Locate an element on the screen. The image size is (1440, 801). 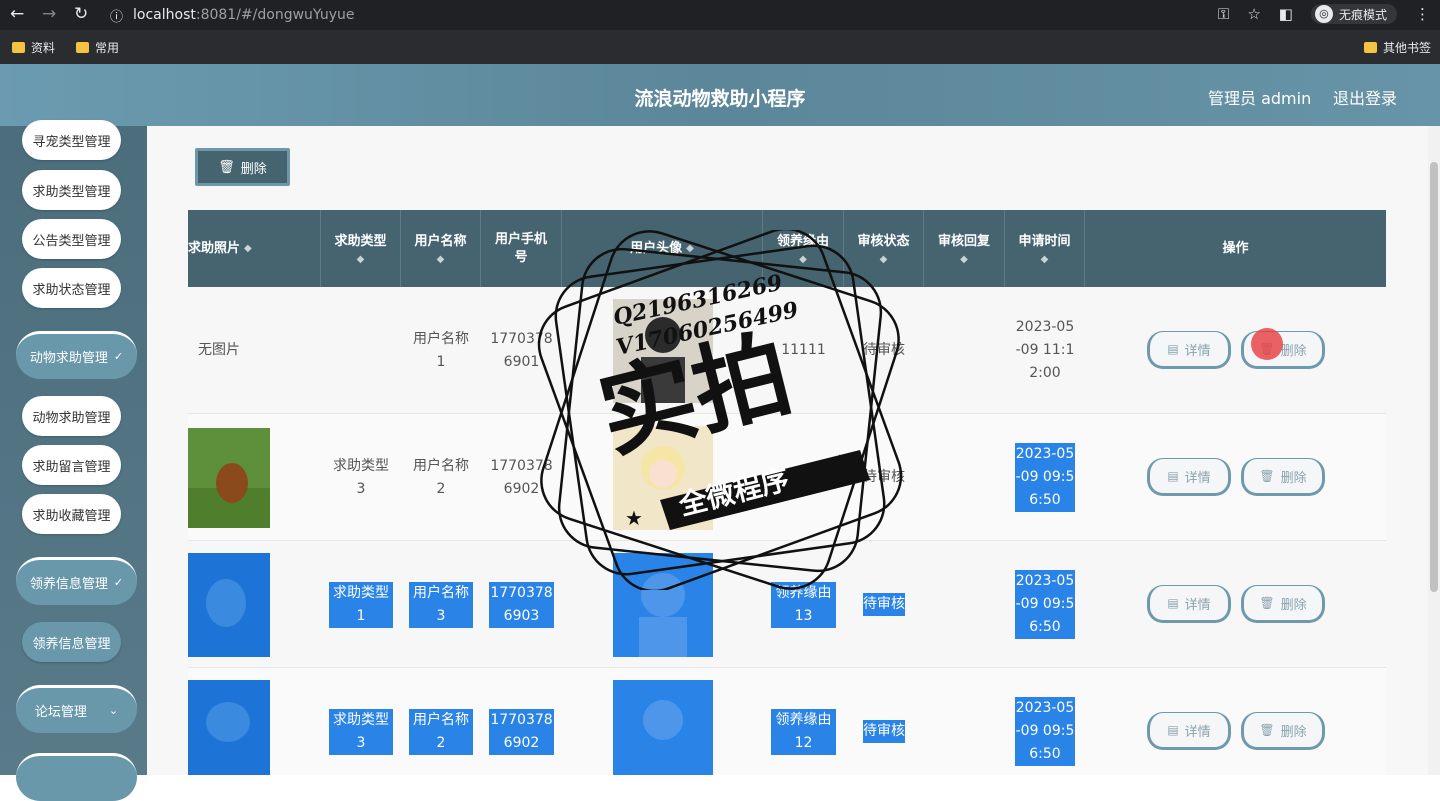
cell-phone: 17703786901 is located at coordinates (521, 350).